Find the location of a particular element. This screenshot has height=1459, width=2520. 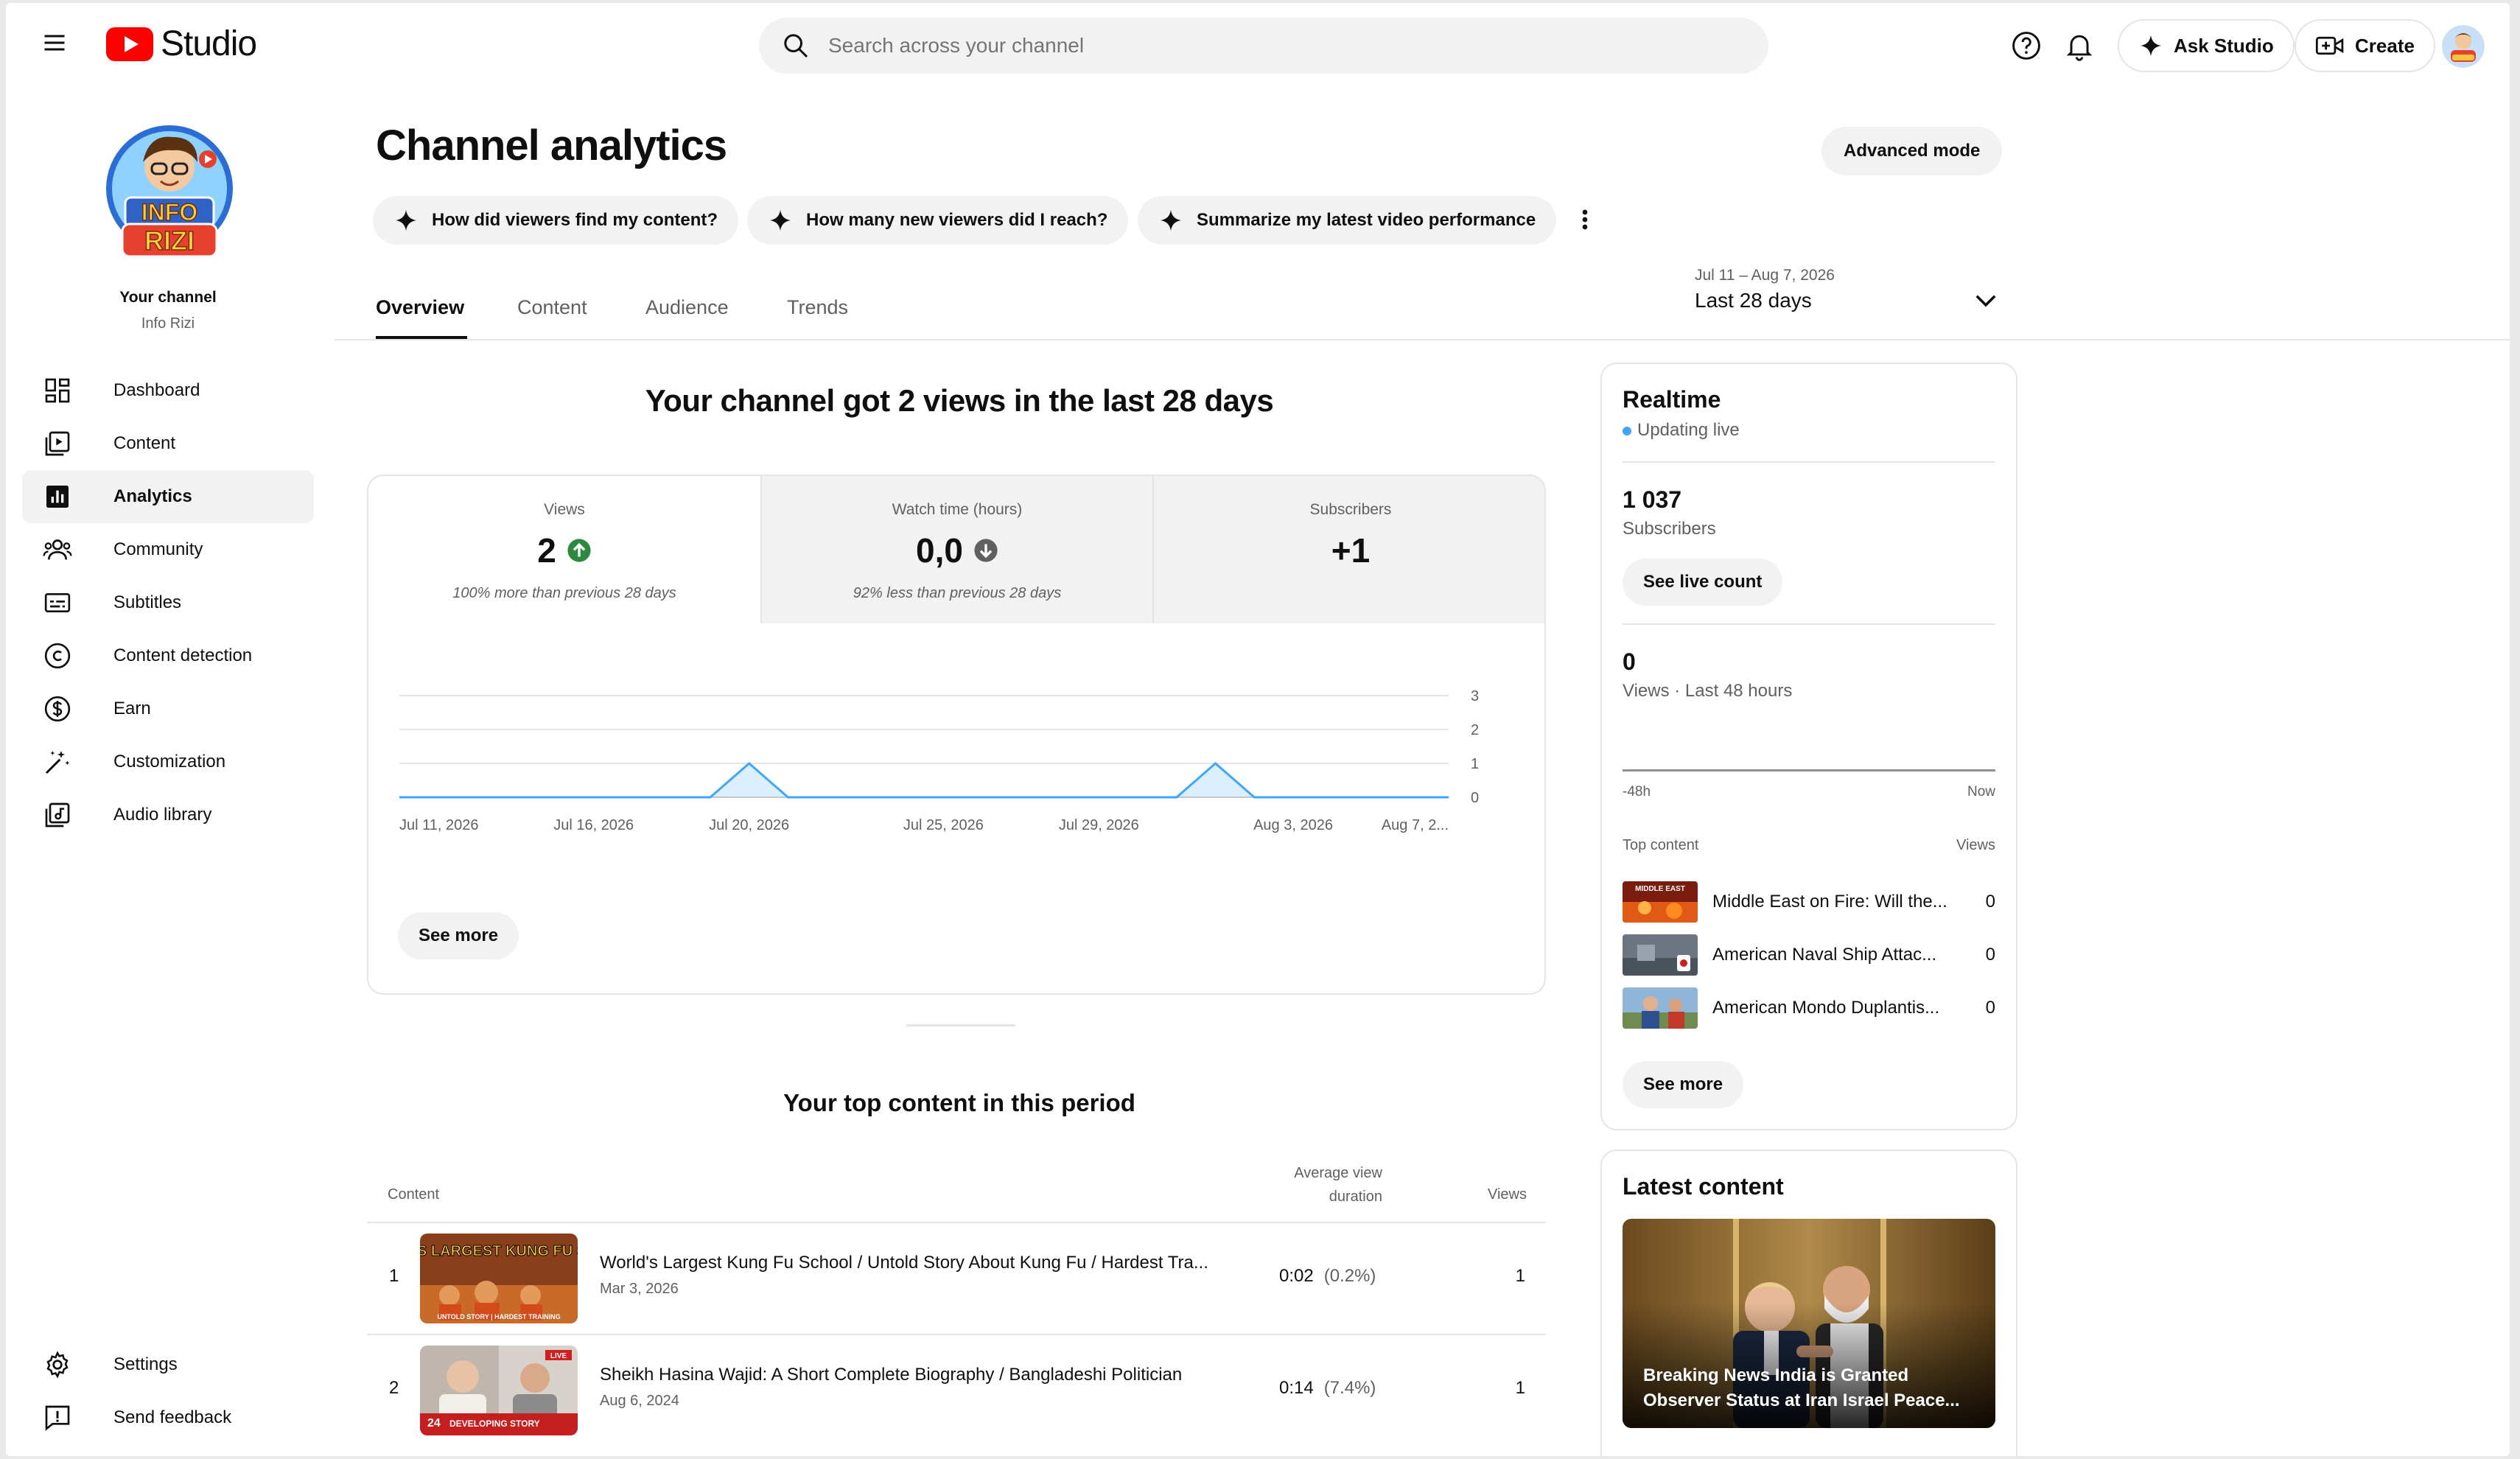

sidebar-item-subtitles: Subtitles is located at coordinates (168, 602).